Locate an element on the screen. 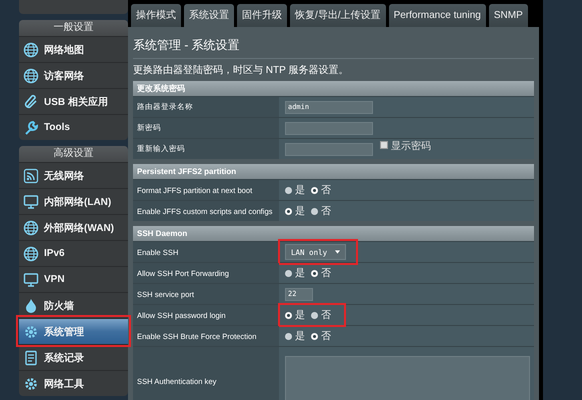 Image resolution: width=582 pixels, height=400 pixels. tab: 恢复/导出/上传设置 is located at coordinates (338, 15).